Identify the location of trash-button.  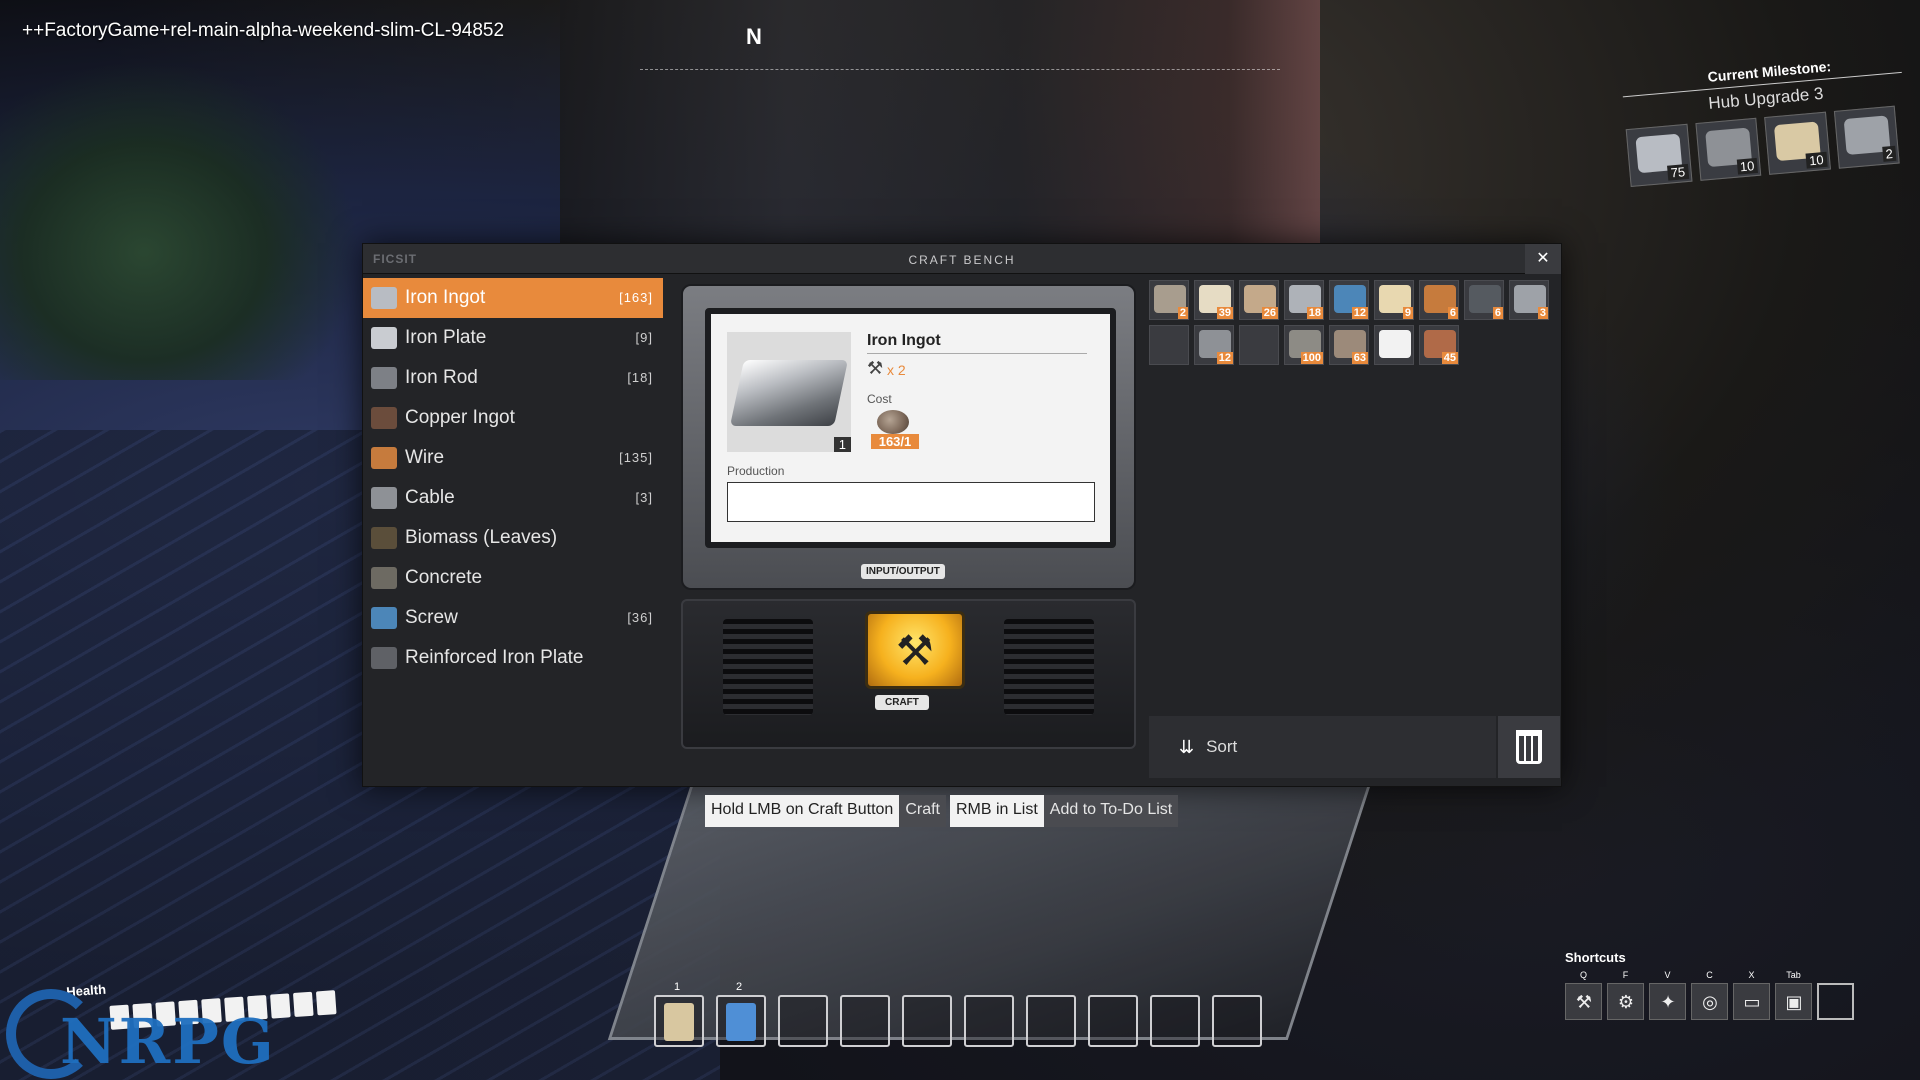
(1529, 747).